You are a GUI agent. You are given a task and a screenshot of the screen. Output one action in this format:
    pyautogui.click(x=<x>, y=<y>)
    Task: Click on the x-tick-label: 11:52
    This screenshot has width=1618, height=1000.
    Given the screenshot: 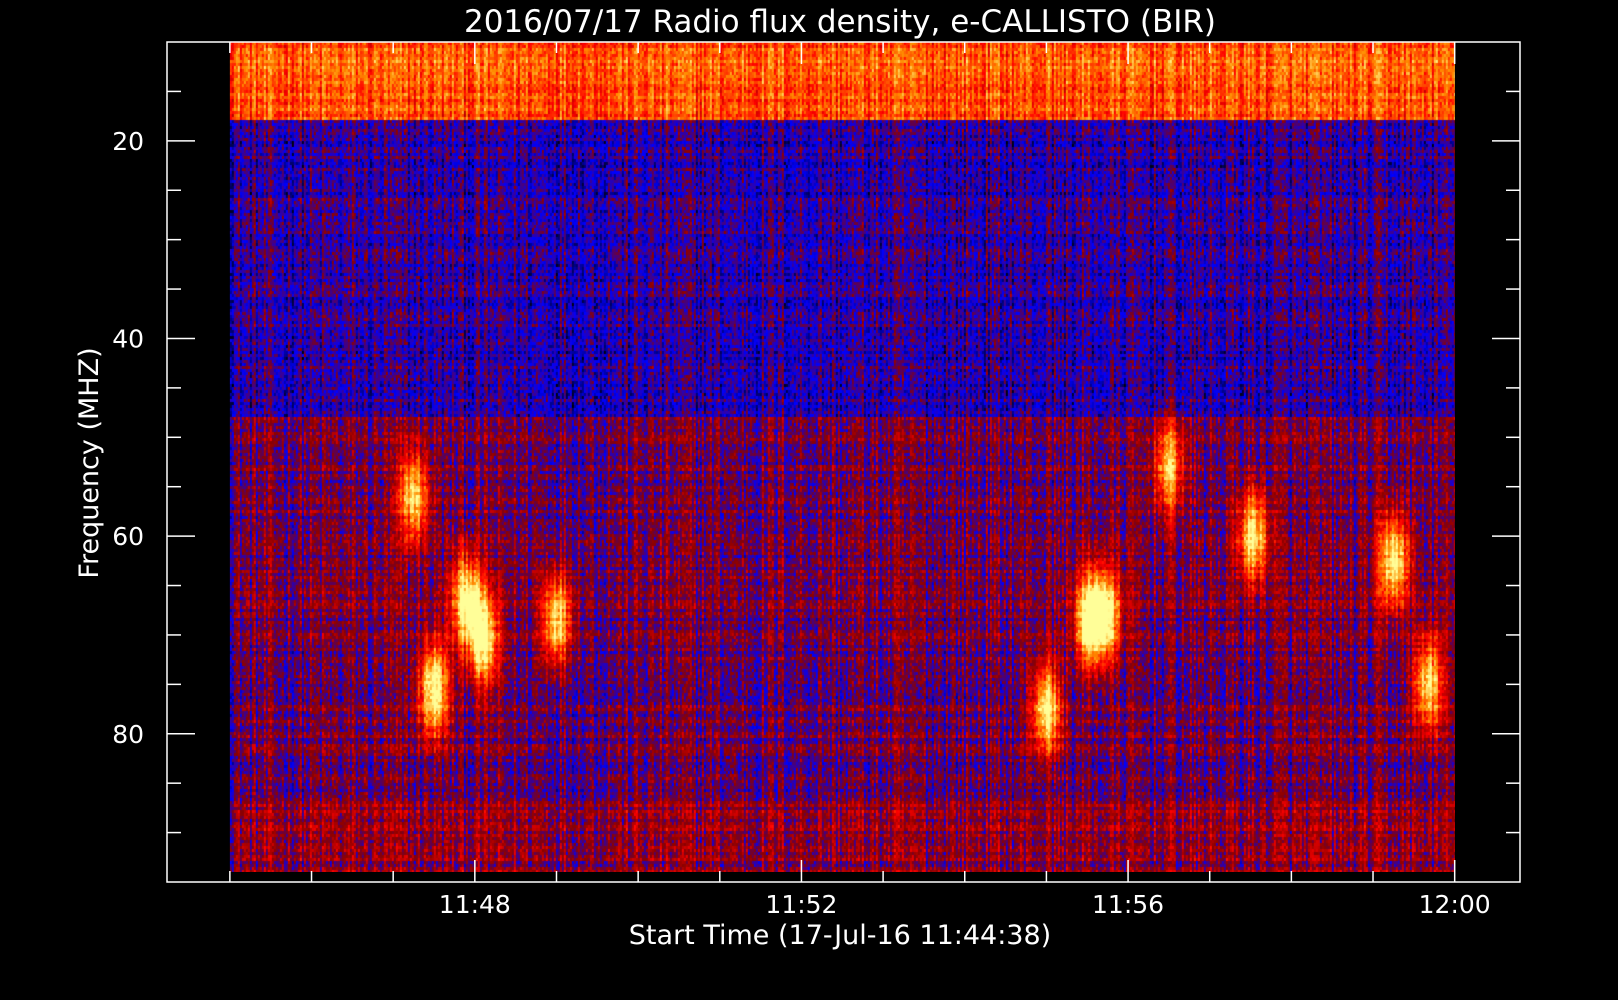 What is the action you would take?
    pyautogui.click(x=801, y=904)
    